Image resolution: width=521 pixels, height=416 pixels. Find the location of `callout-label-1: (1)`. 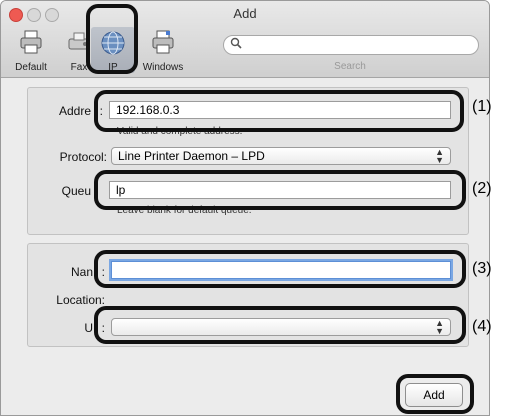

callout-label-1: (1) is located at coordinates (482, 106).